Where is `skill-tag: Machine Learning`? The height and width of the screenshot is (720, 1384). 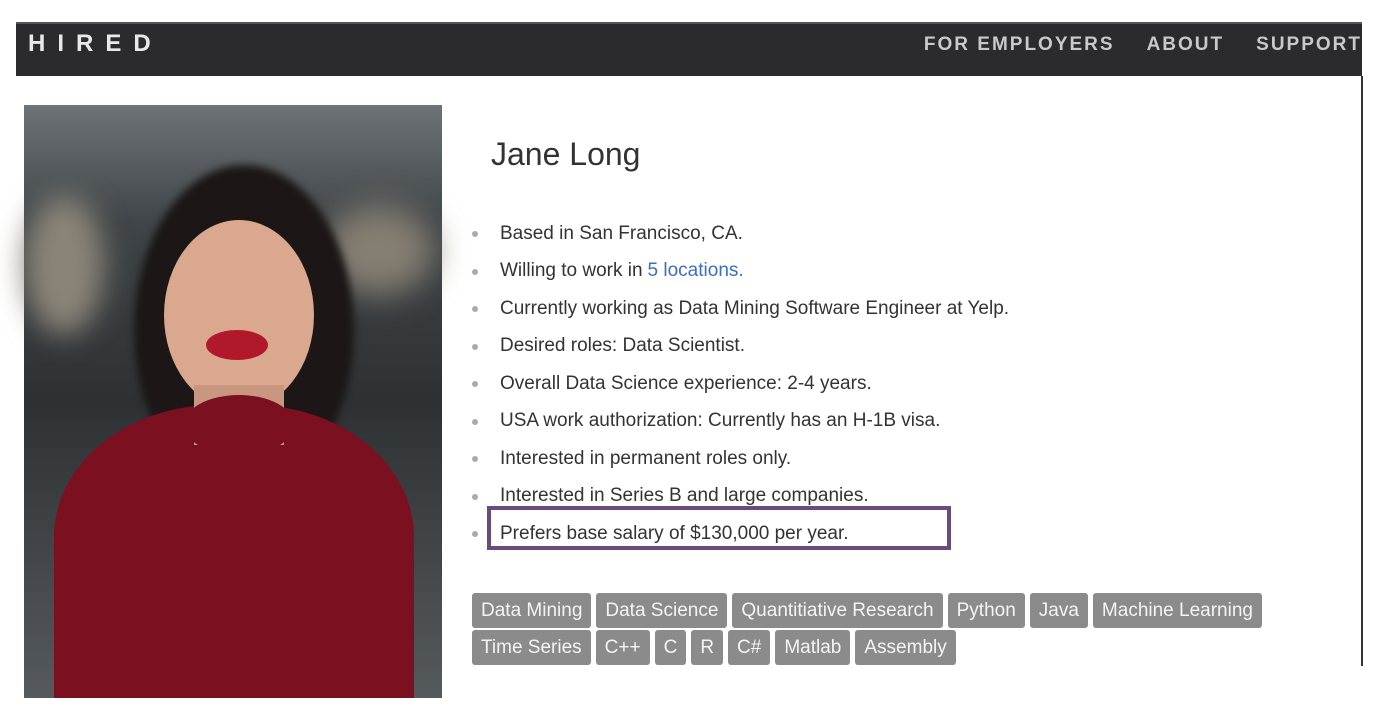
skill-tag: Machine Learning is located at coordinates (1177, 610).